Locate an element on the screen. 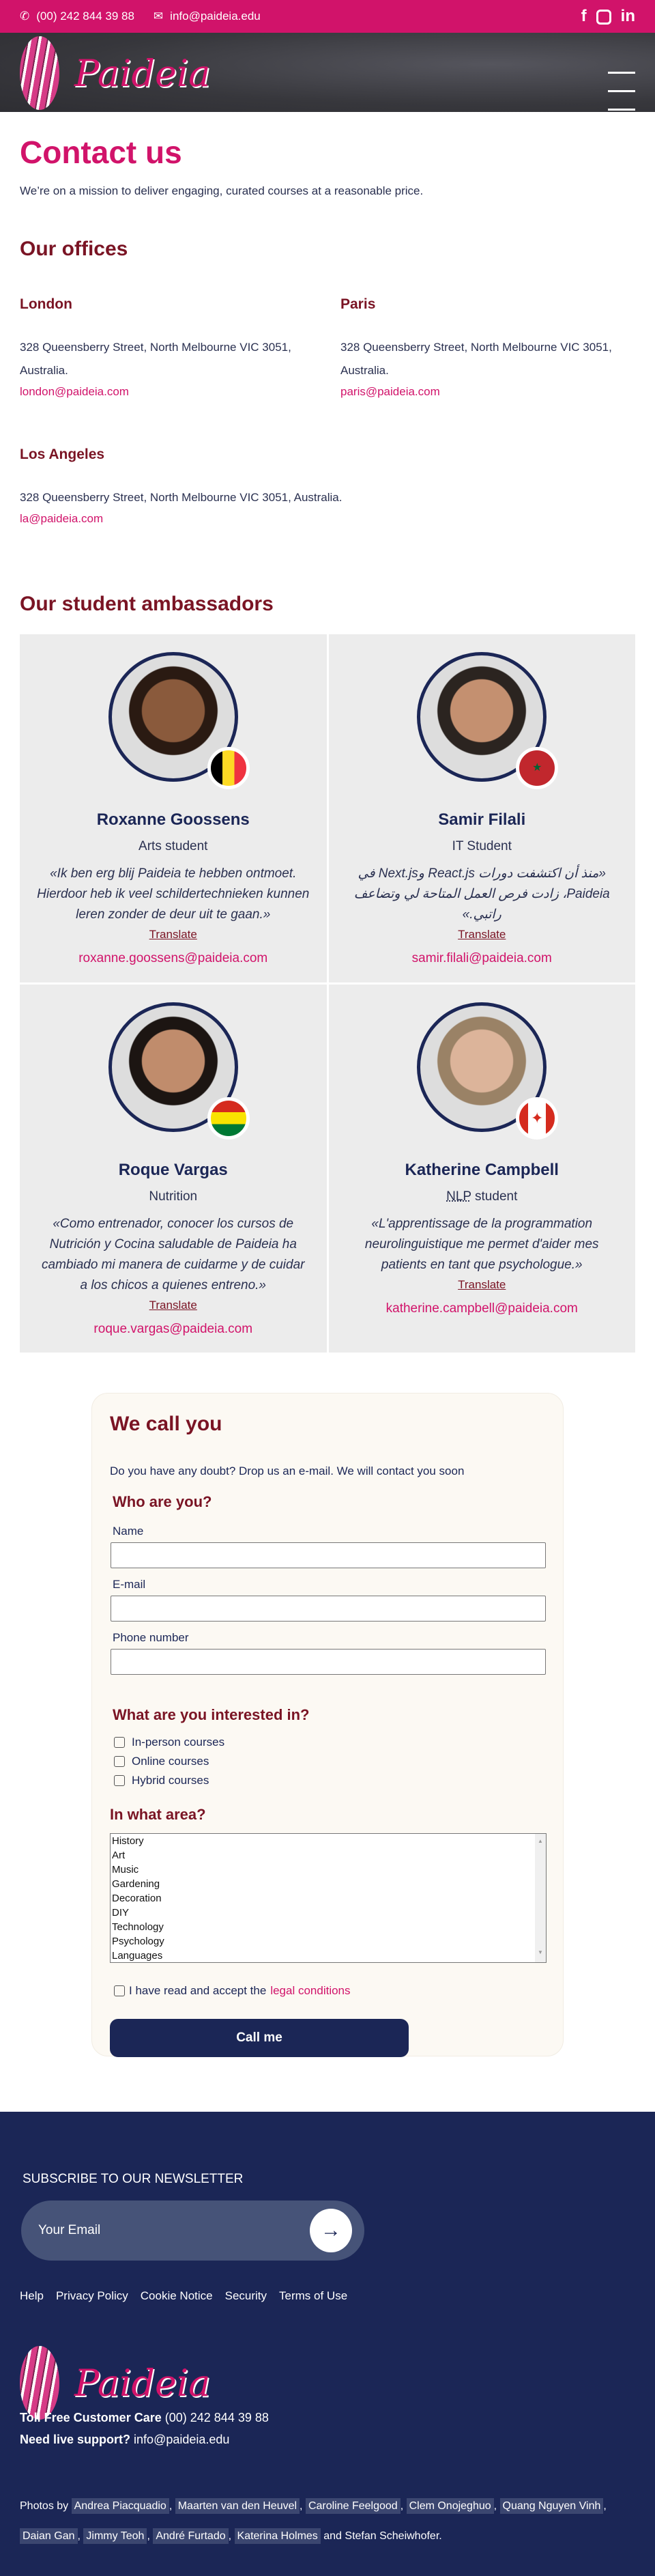 The height and width of the screenshot is (2576, 655). arrow-right-icon: → is located at coordinates (331, 2230).